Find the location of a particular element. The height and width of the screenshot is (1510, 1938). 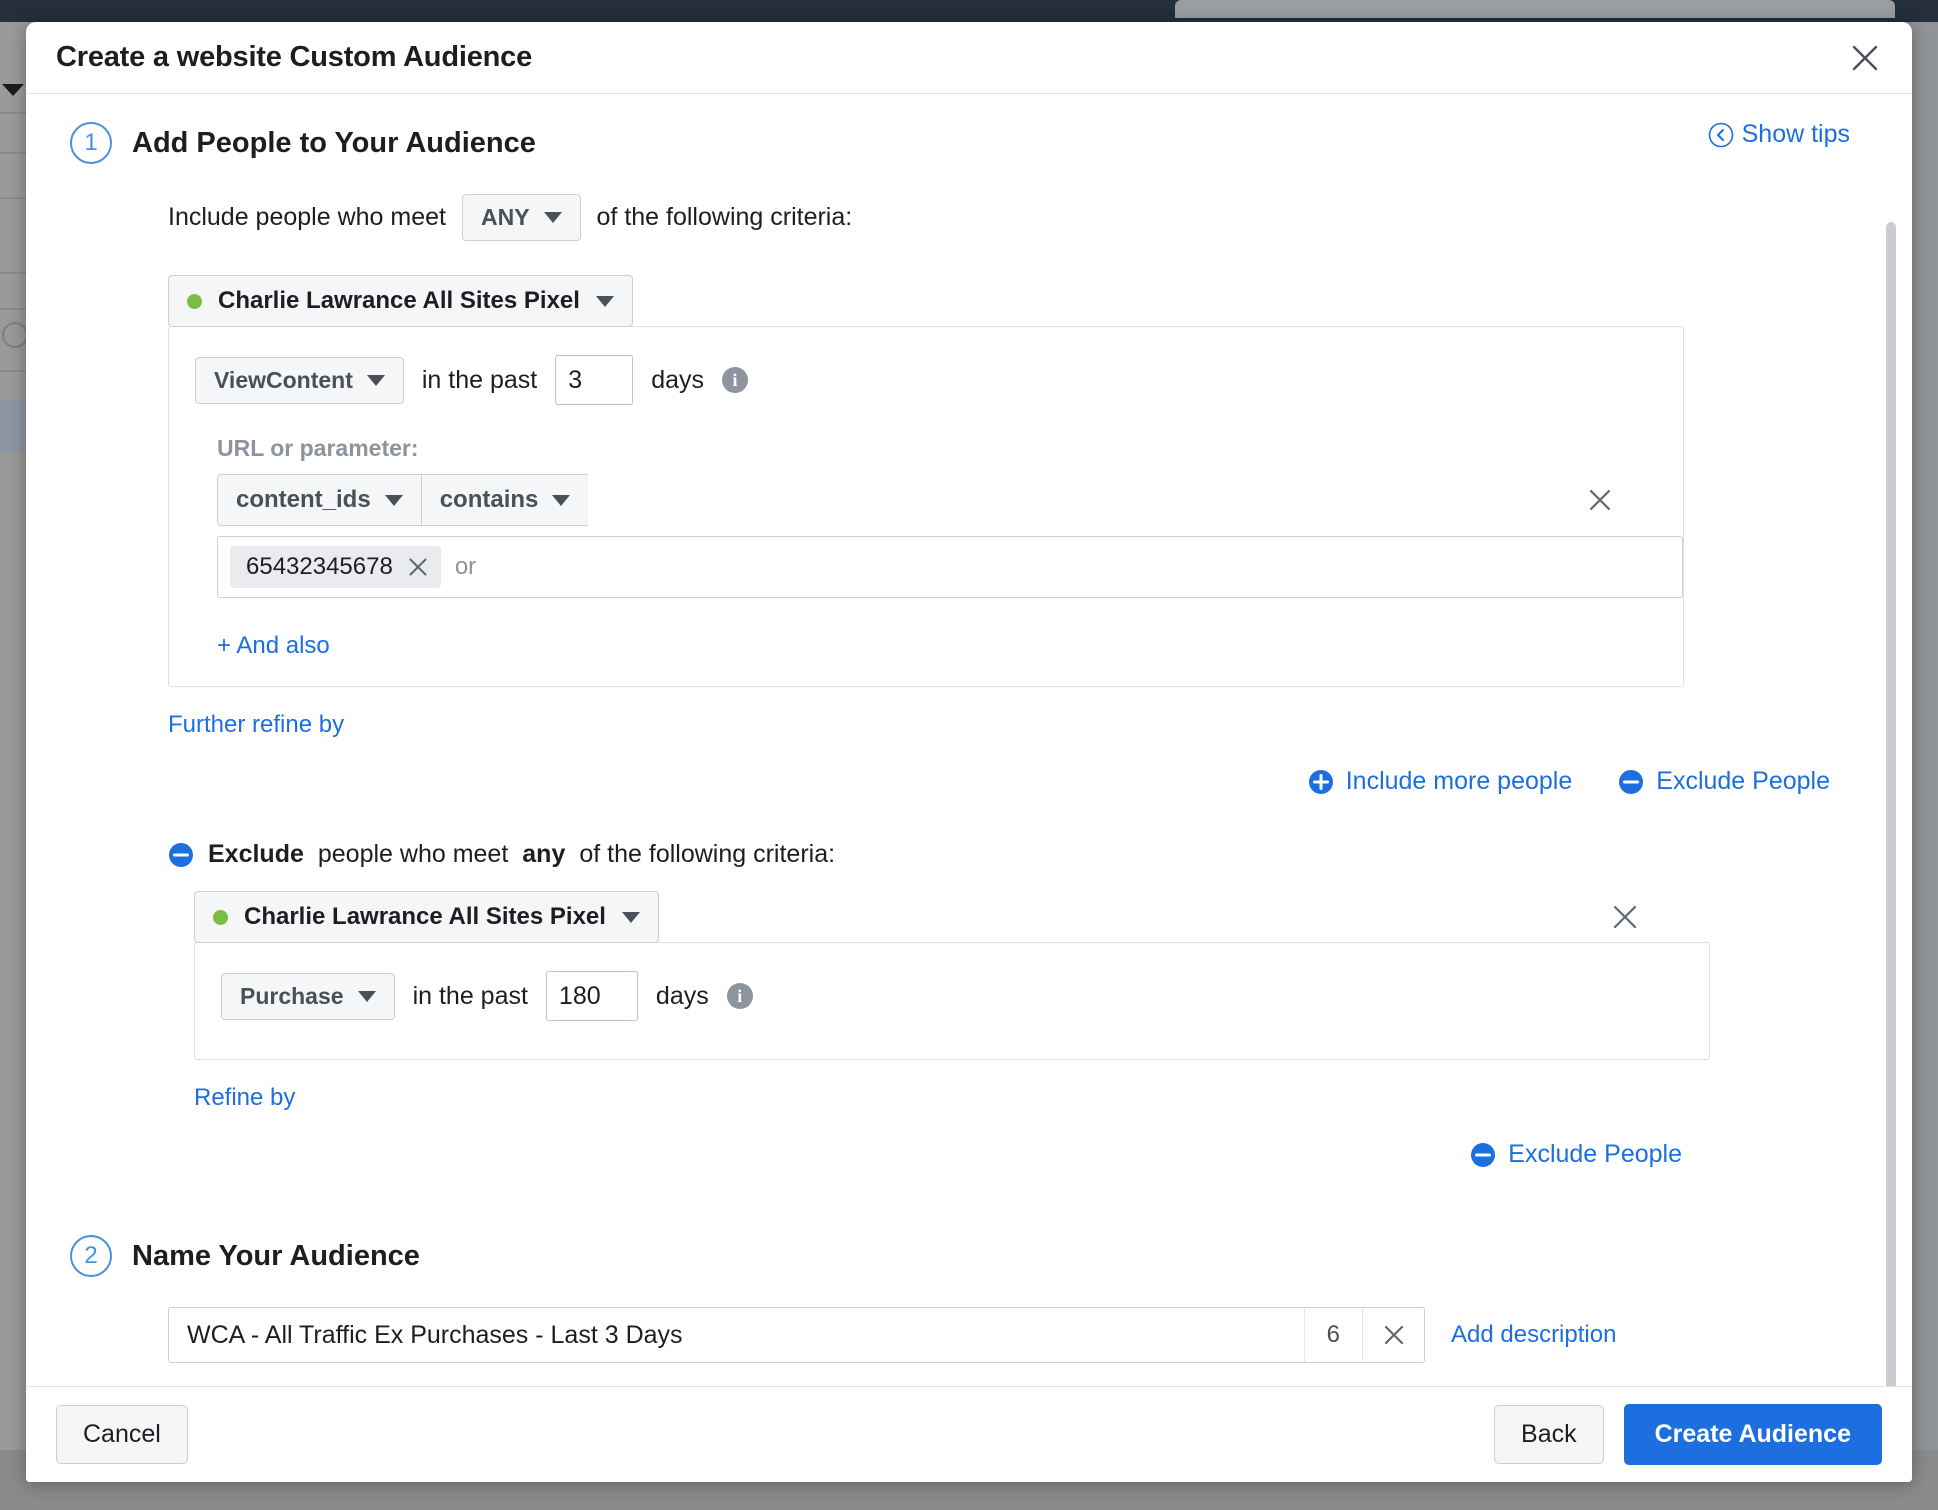

parameter-token-label: 65432345678 is located at coordinates (319, 567).